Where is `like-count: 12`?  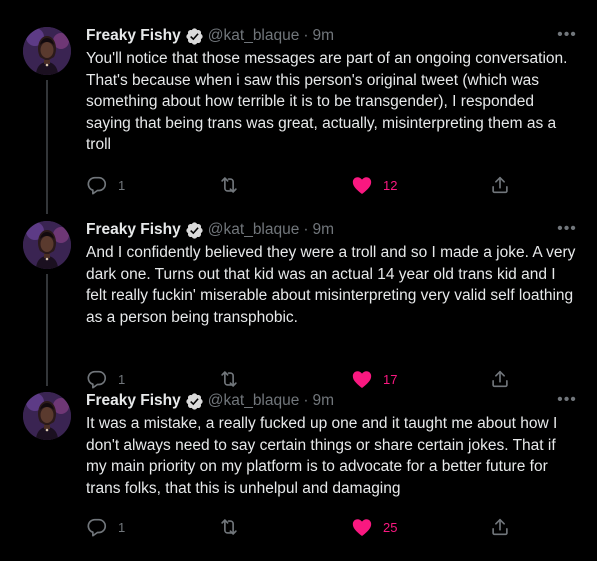
like-count: 12 is located at coordinates (390, 185).